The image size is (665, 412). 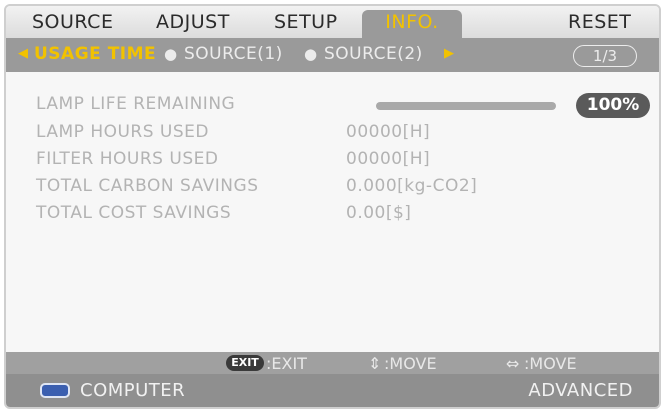 What do you see at coordinates (55, 390) in the screenshot?
I see `computer-source-icon` at bounding box center [55, 390].